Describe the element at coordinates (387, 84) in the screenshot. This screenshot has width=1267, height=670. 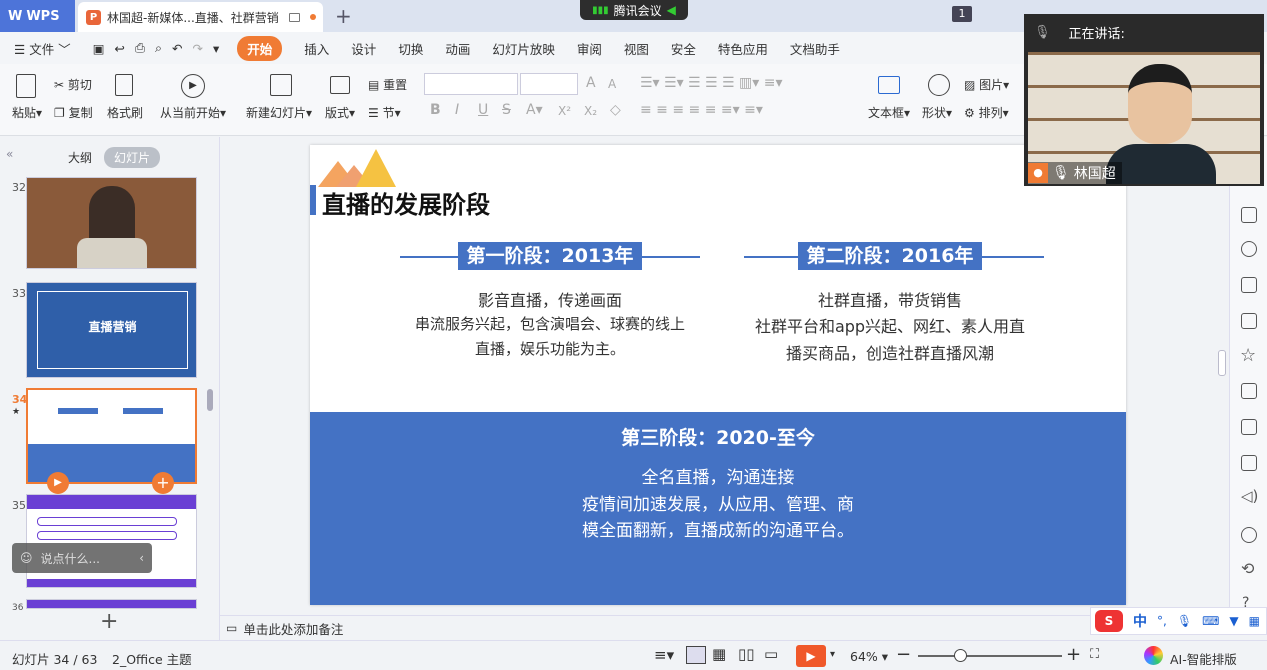
I see `reset-button: ▤ 重置` at that location.